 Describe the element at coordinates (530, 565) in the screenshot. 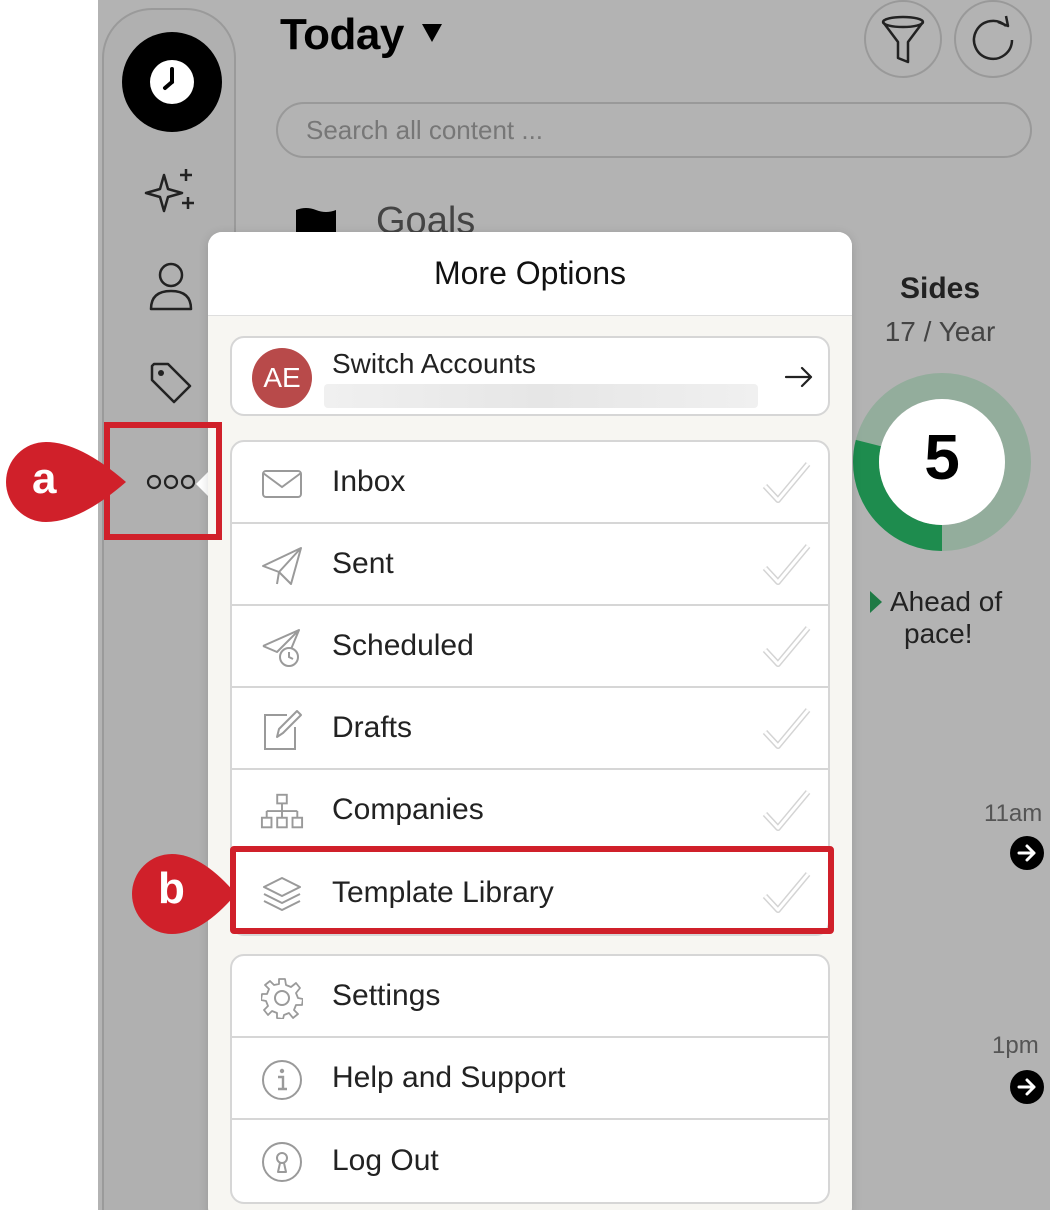

I see `menu-item-sent: Sent` at that location.